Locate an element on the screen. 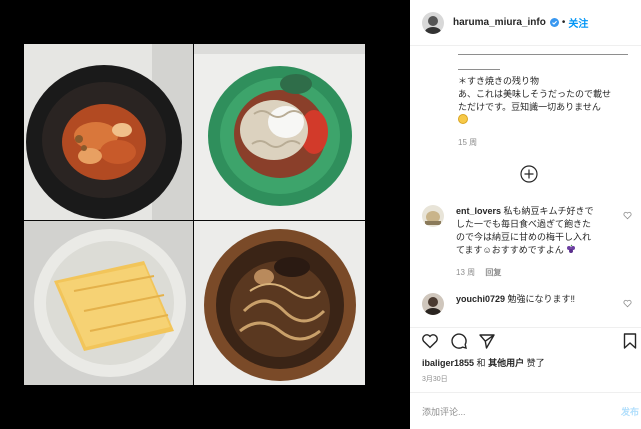  add-comment-bar: 添加评论... 发布 is located at coordinates (525, 410).